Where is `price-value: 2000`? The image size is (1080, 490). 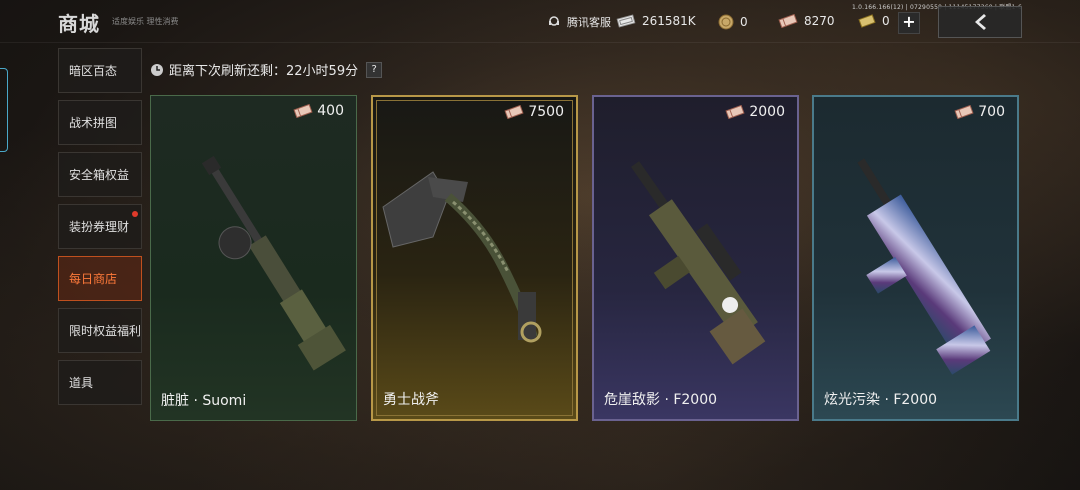 price-value: 2000 is located at coordinates (767, 112).